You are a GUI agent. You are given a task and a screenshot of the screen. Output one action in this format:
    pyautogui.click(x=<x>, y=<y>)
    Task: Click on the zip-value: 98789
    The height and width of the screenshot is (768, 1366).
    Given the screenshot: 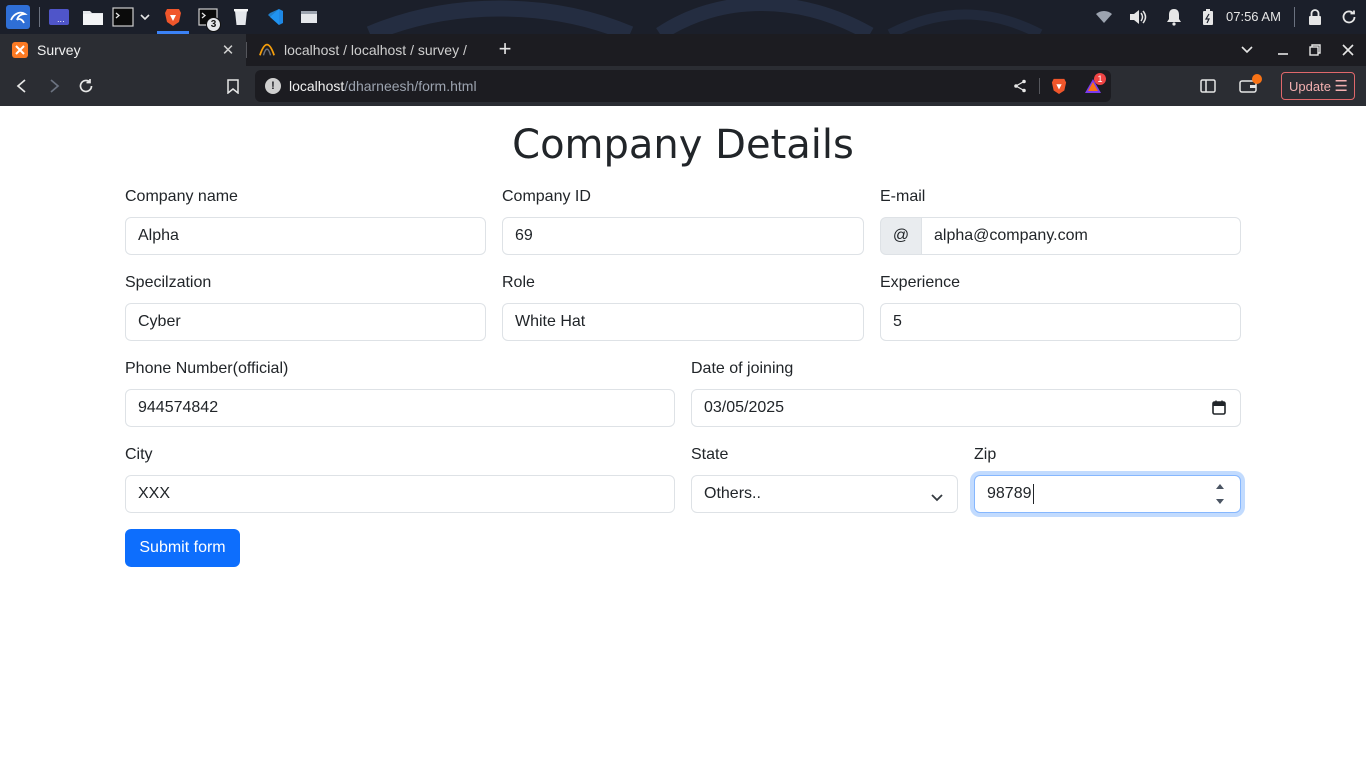 What is the action you would take?
    pyautogui.click(x=1009, y=493)
    